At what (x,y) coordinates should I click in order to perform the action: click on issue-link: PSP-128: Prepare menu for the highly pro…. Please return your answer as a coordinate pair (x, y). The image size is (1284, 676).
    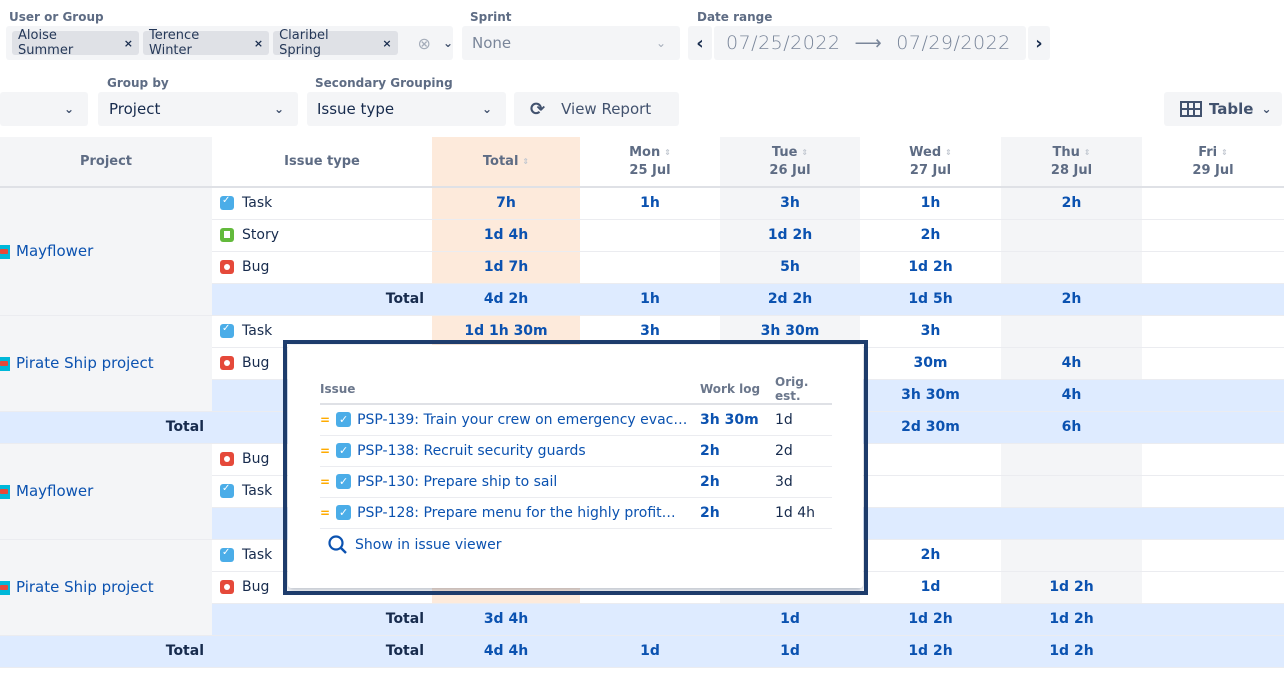
    Looking at the image, I should click on (516, 513).